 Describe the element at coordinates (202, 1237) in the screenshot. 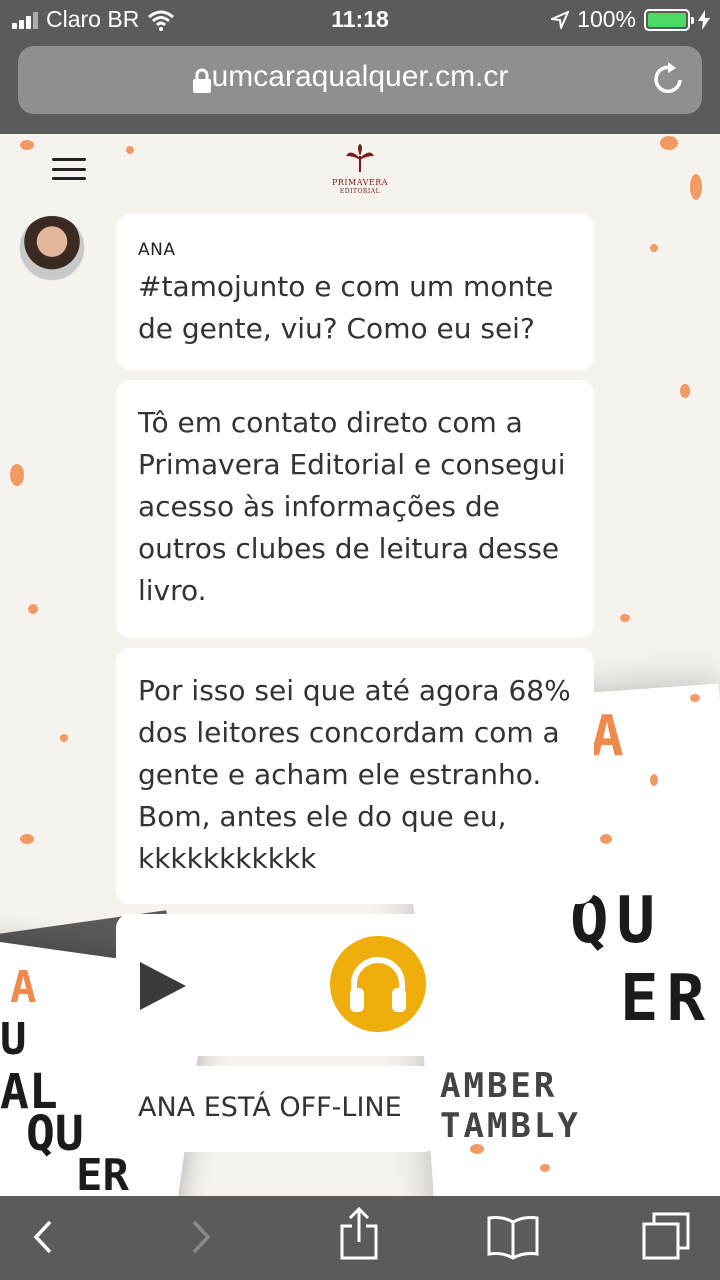

I see `forward-icon` at that location.